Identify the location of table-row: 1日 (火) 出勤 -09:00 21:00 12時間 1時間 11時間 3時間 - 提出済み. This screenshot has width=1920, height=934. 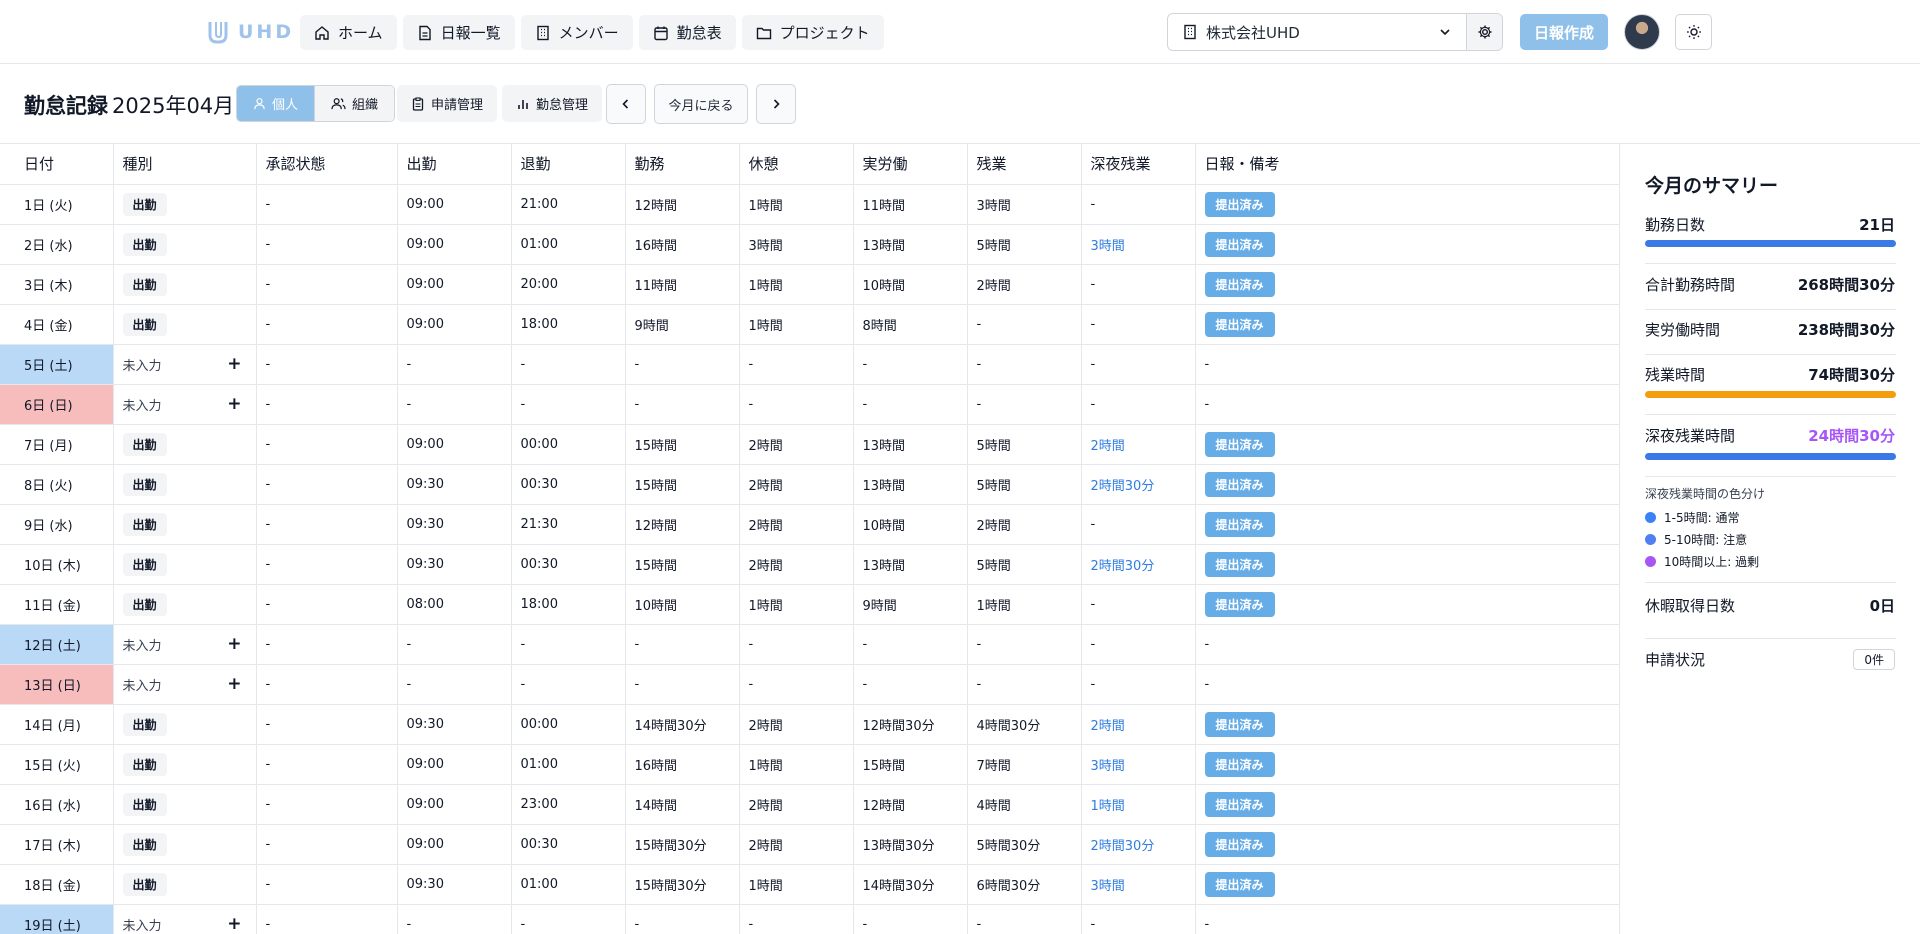
(809, 204).